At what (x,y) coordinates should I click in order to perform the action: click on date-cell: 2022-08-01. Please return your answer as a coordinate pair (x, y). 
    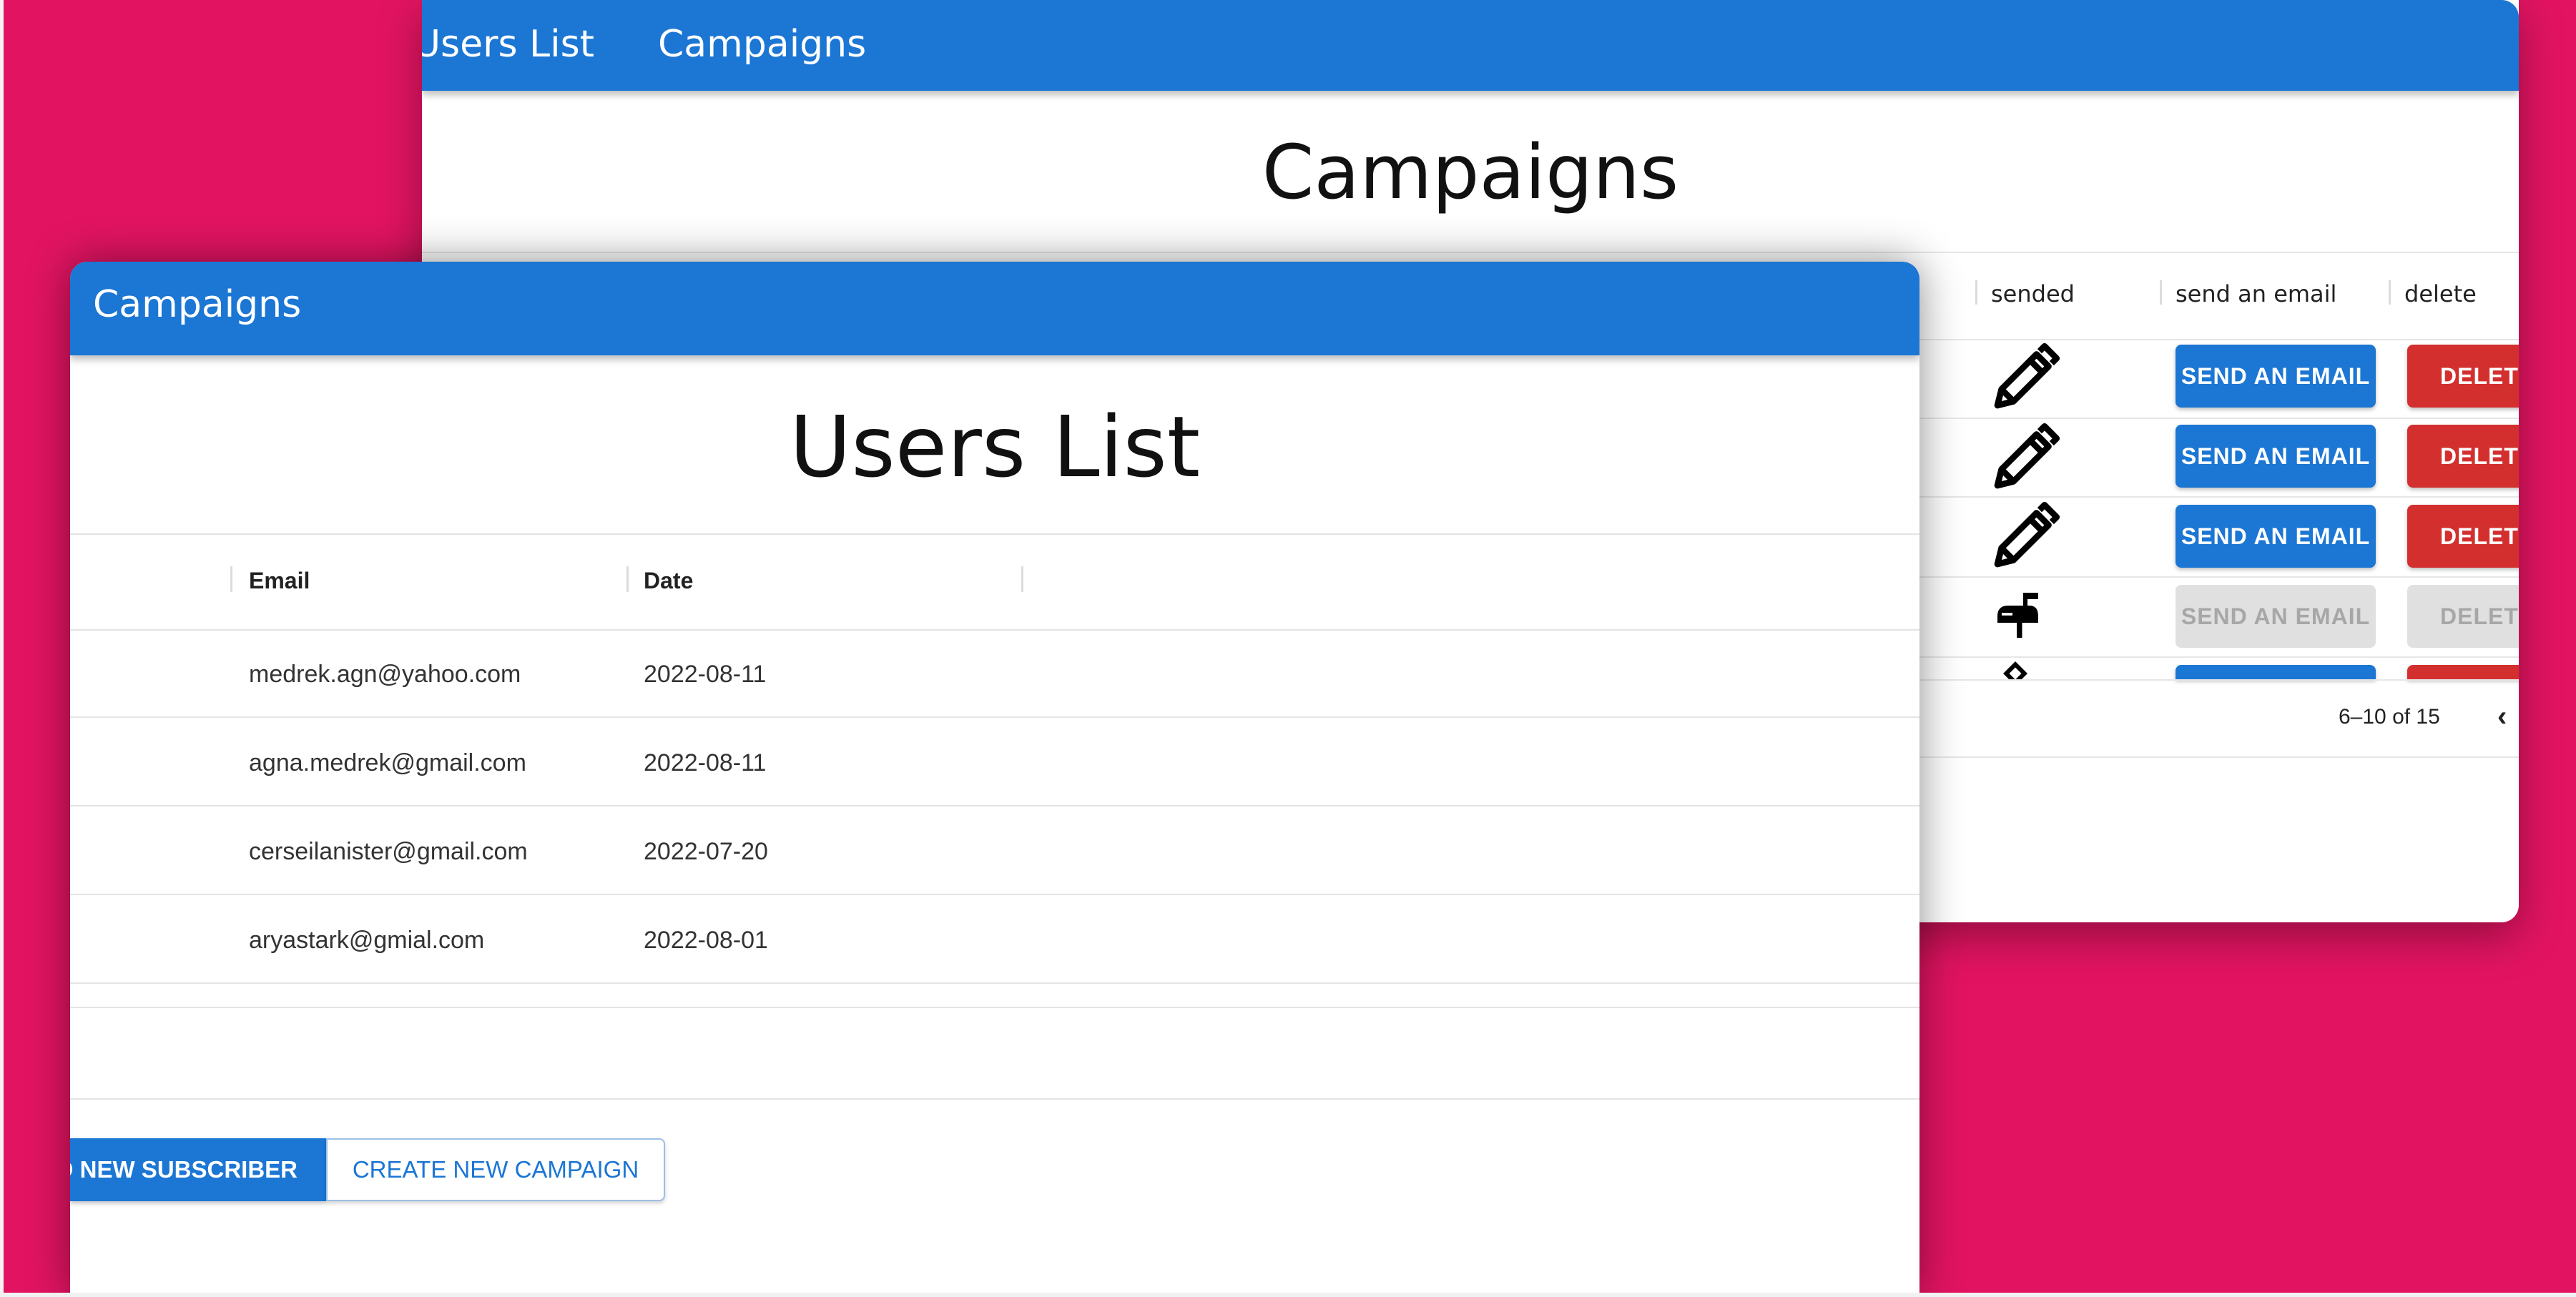
    Looking at the image, I should click on (706, 940).